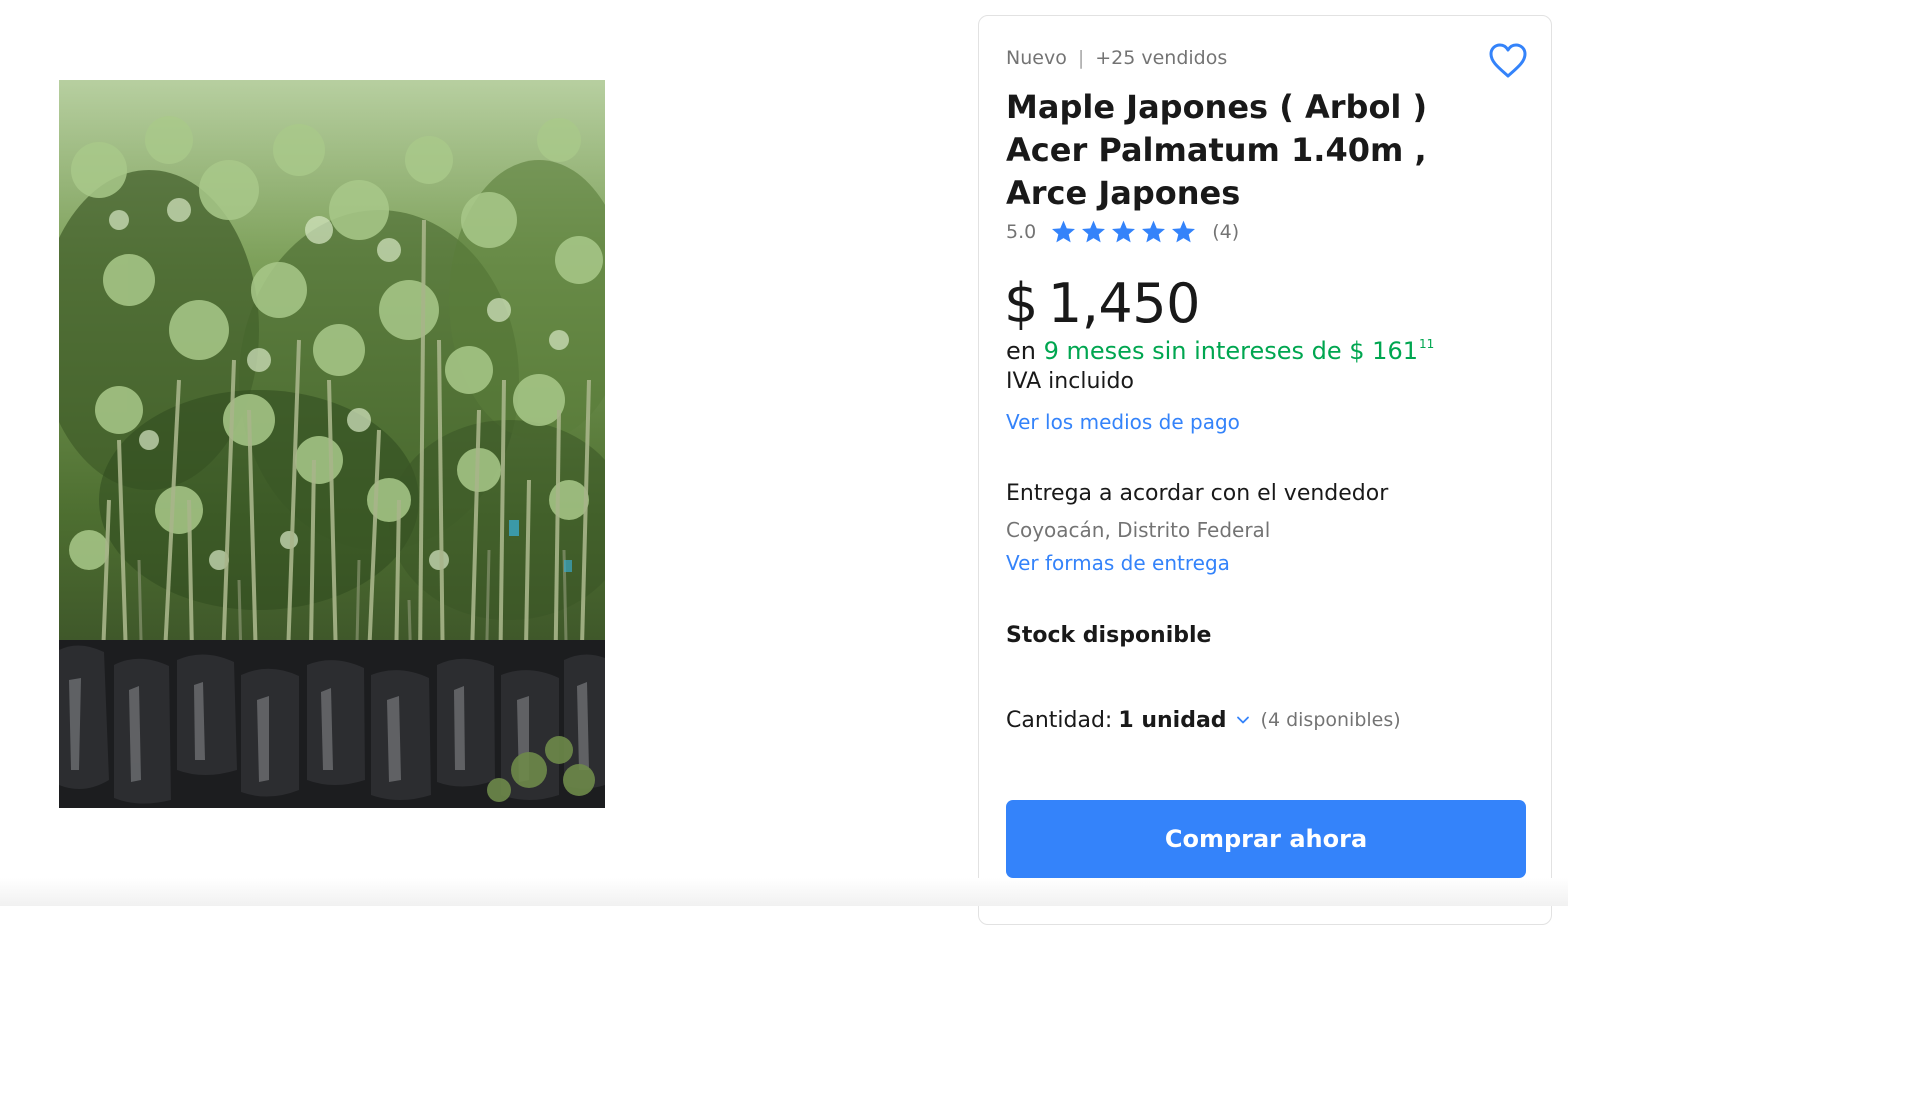  Describe the element at coordinates (1109, 635) in the screenshot. I see `stock-status: Stock disponible` at that location.